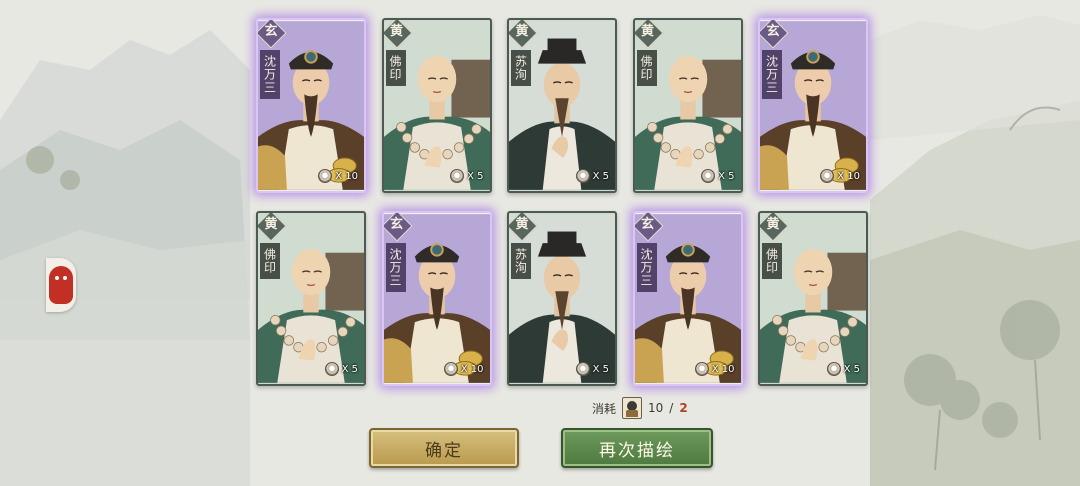 Image resolution: width=1080 pixels, height=486 pixels. I want to click on redraw-button: 再次描绘, so click(637, 448).